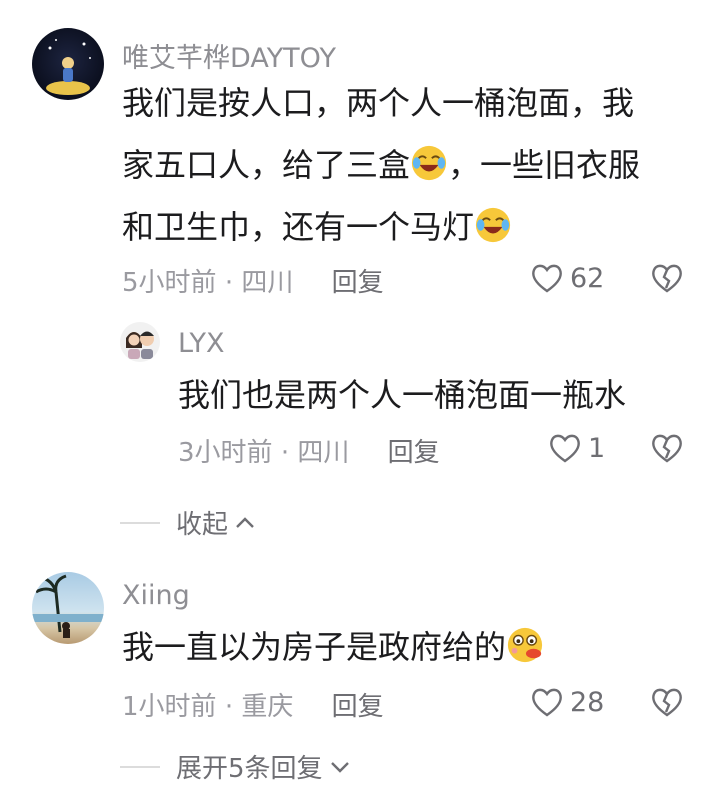 The image size is (720, 785). Describe the element at coordinates (201, 343) in the screenshot. I see `username: LYX` at that location.